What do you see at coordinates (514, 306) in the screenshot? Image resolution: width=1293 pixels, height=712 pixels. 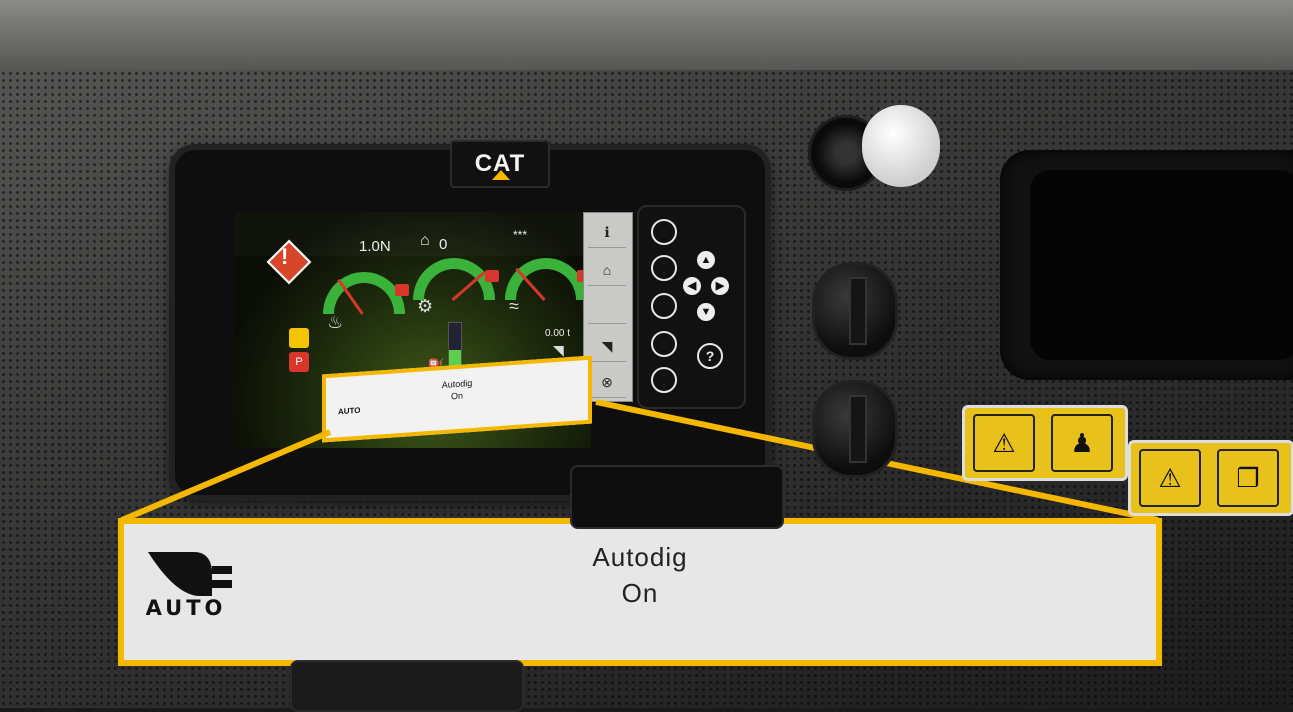 I see `hydraulic-temp-icon: ≈` at bounding box center [514, 306].